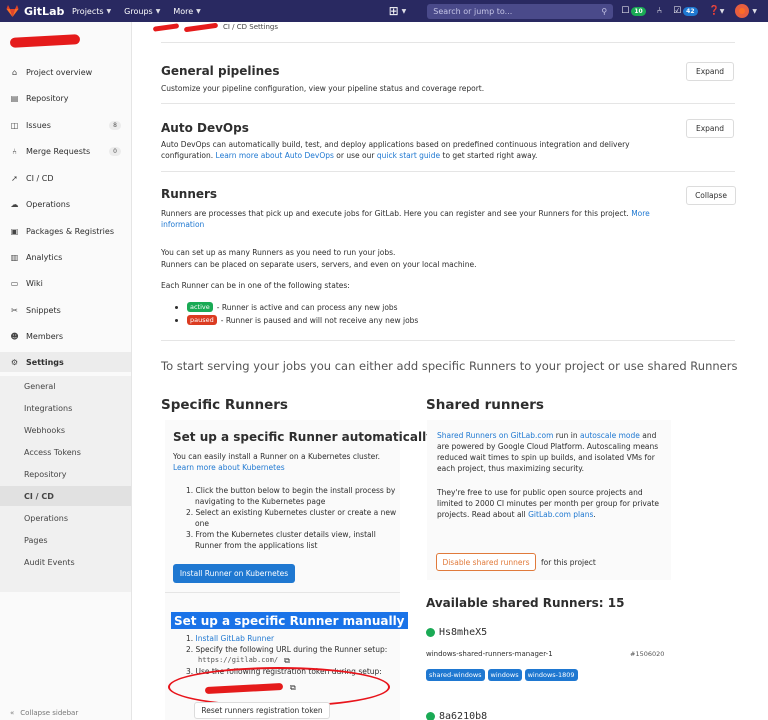  What do you see at coordinates (638, 11) in the screenshot?
I see `todo-count-badge: 10` at bounding box center [638, 11].